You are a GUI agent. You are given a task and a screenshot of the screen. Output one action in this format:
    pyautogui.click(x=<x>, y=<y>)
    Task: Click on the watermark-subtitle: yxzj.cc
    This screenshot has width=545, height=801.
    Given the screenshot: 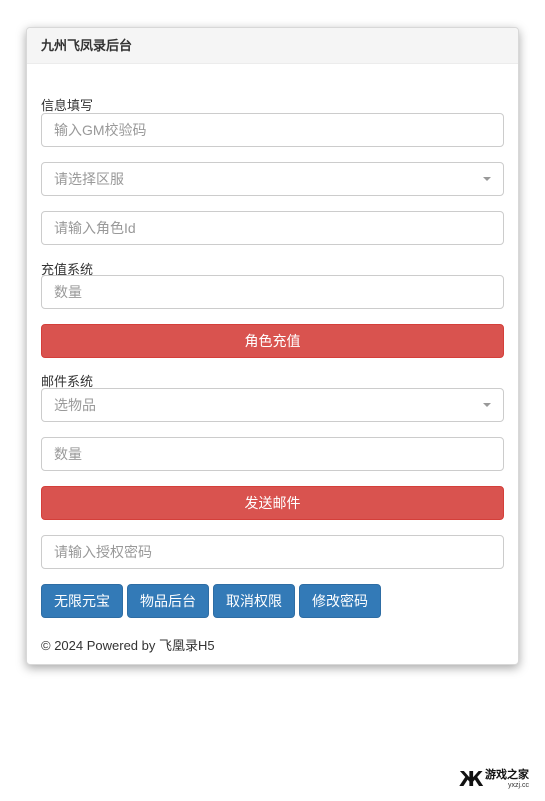 What is the action you would take?
    pyautogui.click(x=518, y=785)
    